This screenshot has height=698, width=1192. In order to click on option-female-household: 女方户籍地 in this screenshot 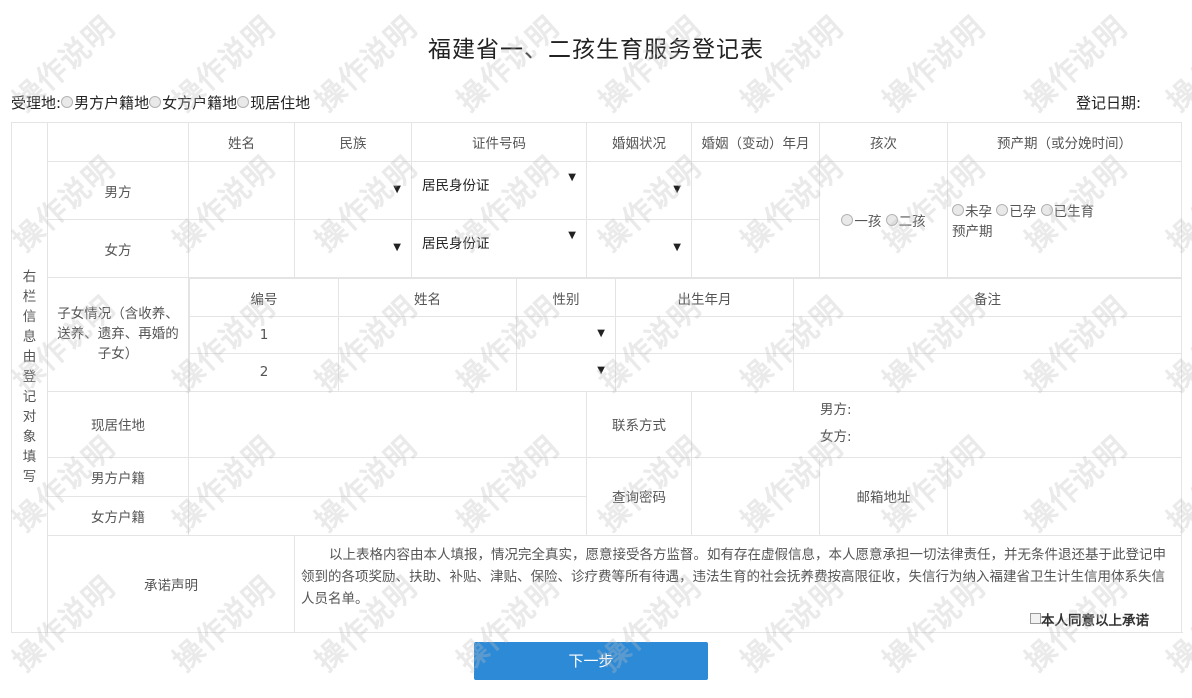, I will do `click(200, 103)`.